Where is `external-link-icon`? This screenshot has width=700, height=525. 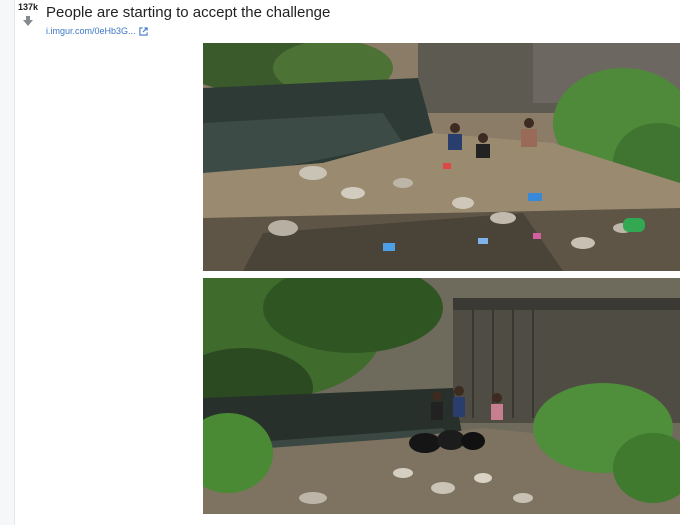 external-link-icon is located at coordinates (143, 31).